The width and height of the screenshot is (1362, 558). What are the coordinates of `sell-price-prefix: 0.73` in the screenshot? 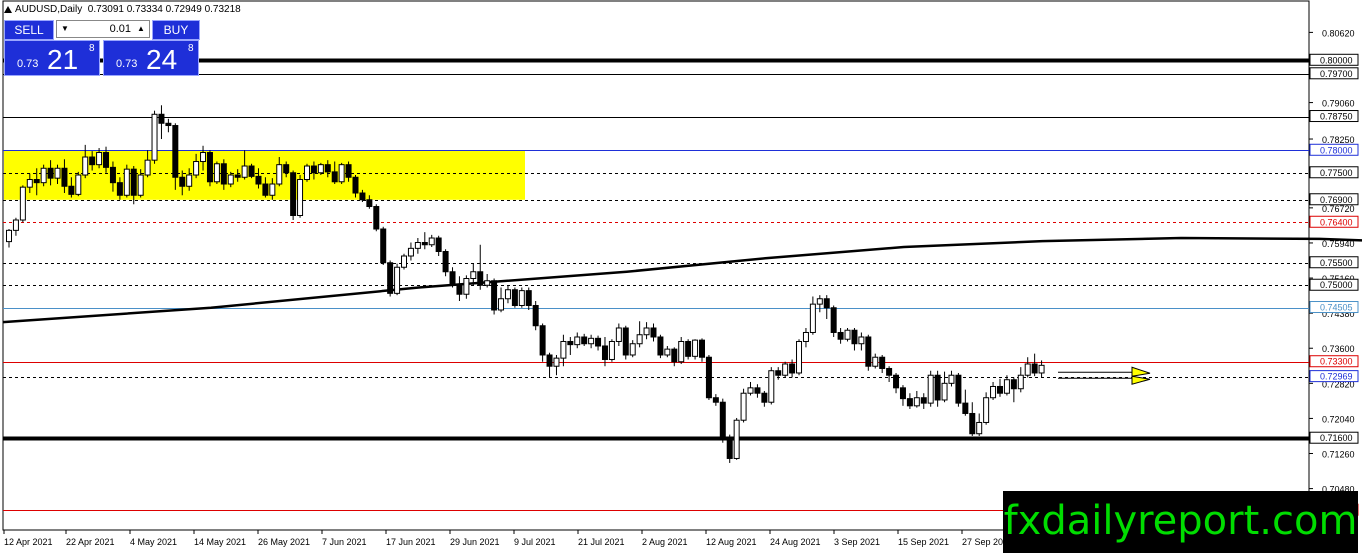 It's located at (28, 64).